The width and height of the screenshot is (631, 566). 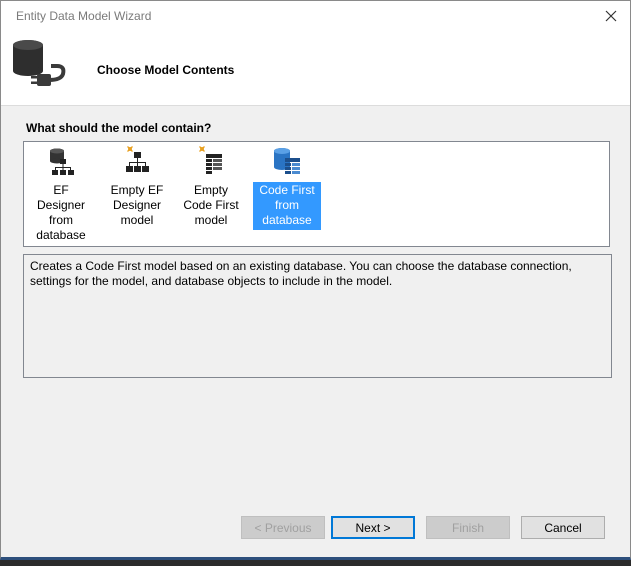 What do you see at coordinates (166, 70) in the screenshot?
I see `page-title: Choose Model Contents` at bounding box center [166, 70].